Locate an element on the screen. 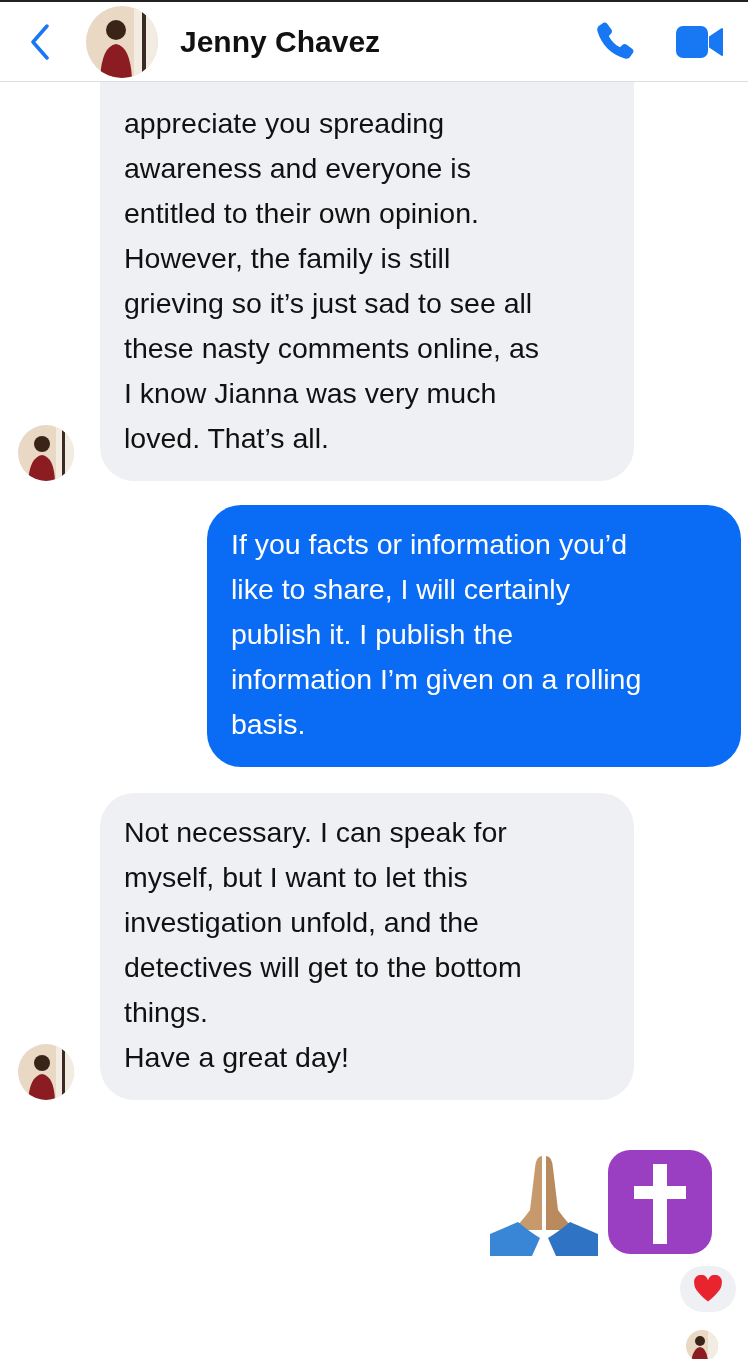 The height and width of the screenshot is (1359, 748). heart-icon is located at coordinates (708, 1289).